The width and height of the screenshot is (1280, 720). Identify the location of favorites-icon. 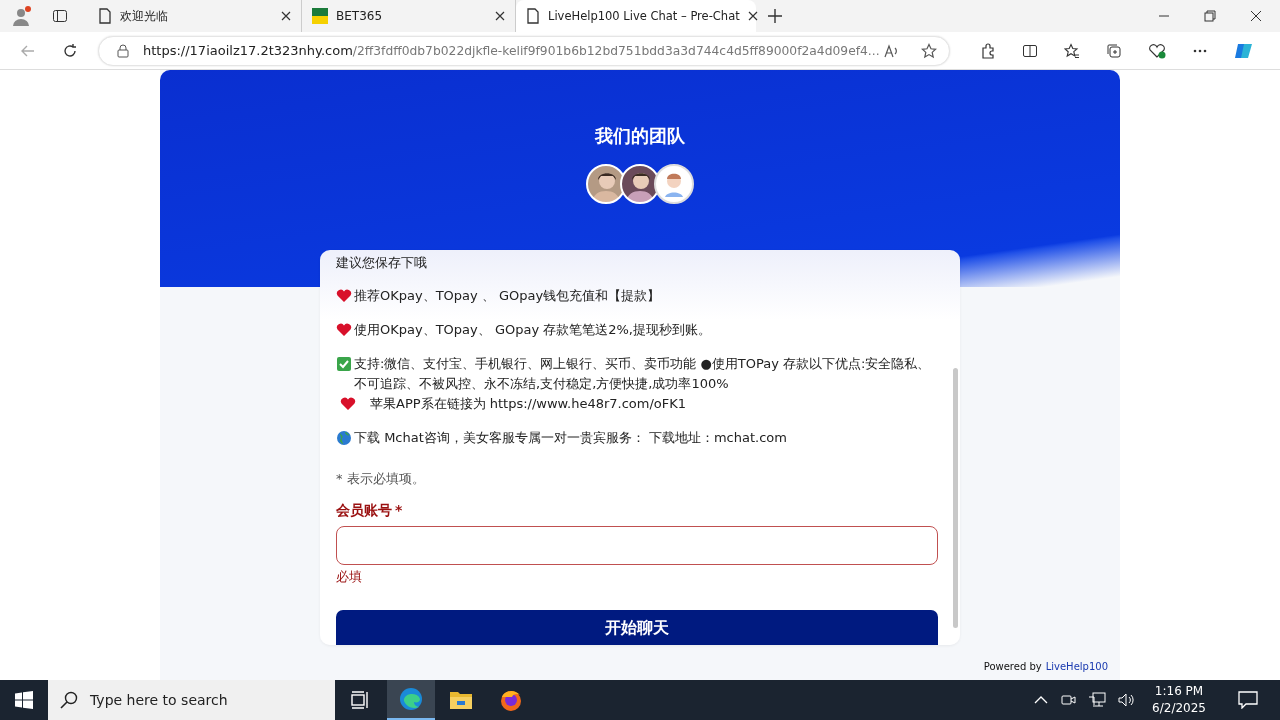
(1072, 50).